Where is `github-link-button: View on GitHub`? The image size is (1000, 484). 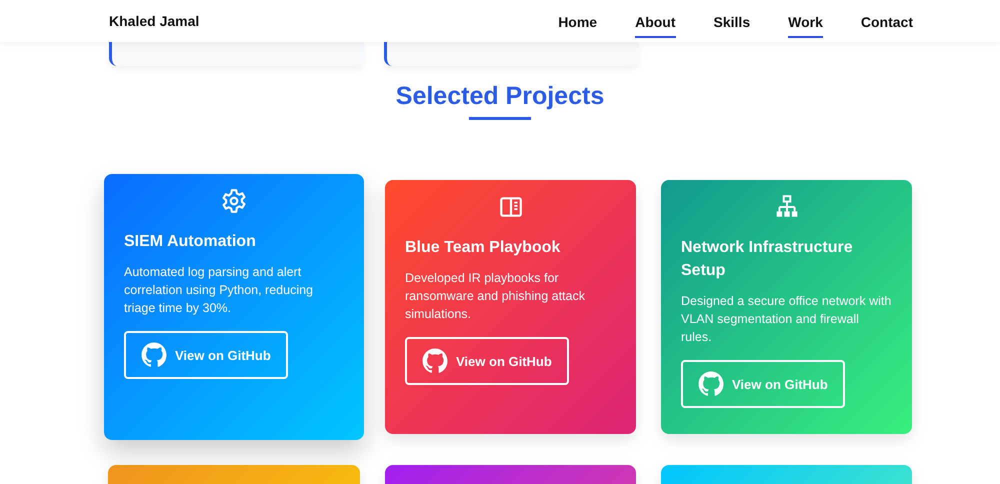 github-link-button: View on GitHub is located at coordinates (487, 361).